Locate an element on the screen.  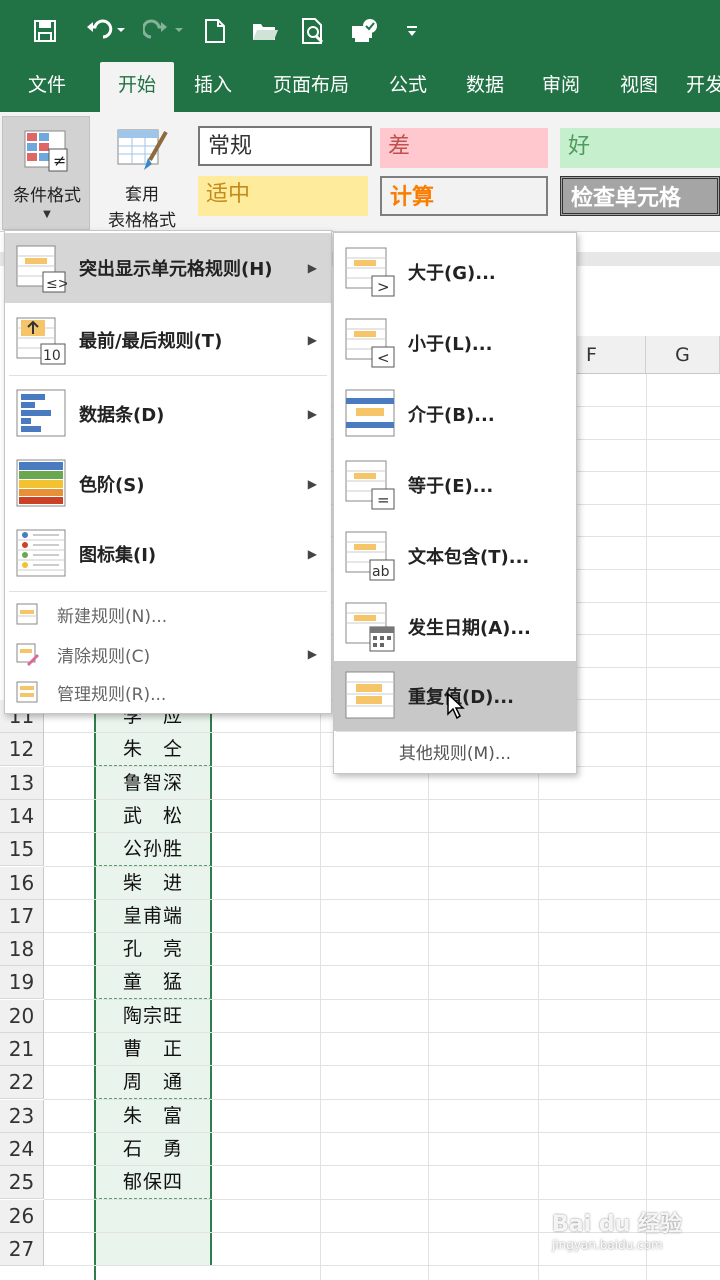
name-cell: 石 勇 is located at coordinates (153, 1149).